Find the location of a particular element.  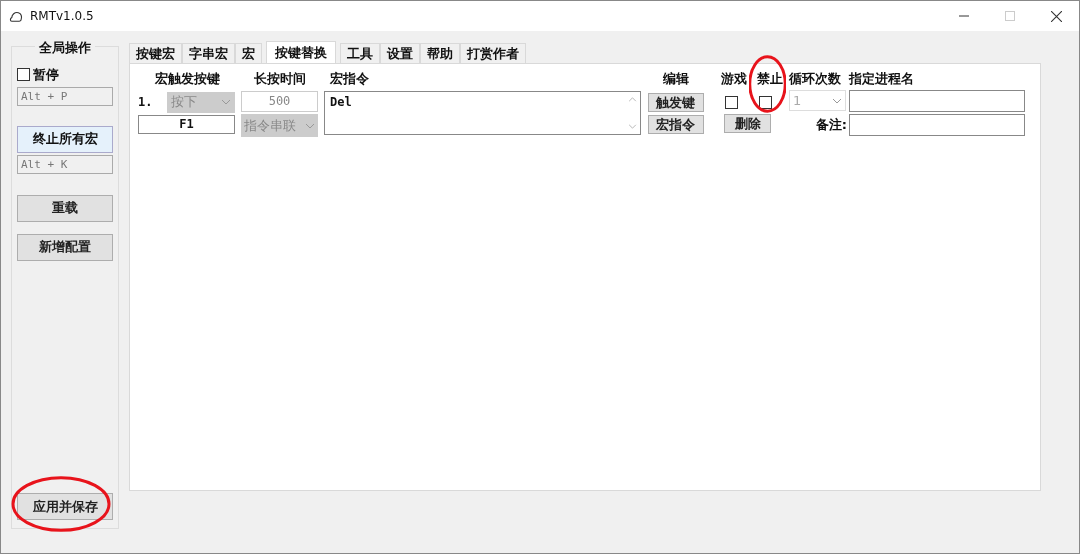

hotkey-field: Alt + P is located at coordinates (65, 96).